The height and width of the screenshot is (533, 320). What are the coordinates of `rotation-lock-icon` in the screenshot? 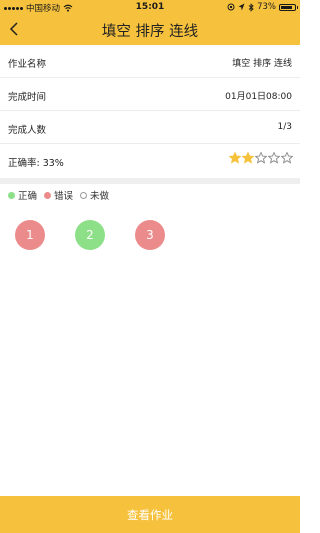 It's located at (231, 7).